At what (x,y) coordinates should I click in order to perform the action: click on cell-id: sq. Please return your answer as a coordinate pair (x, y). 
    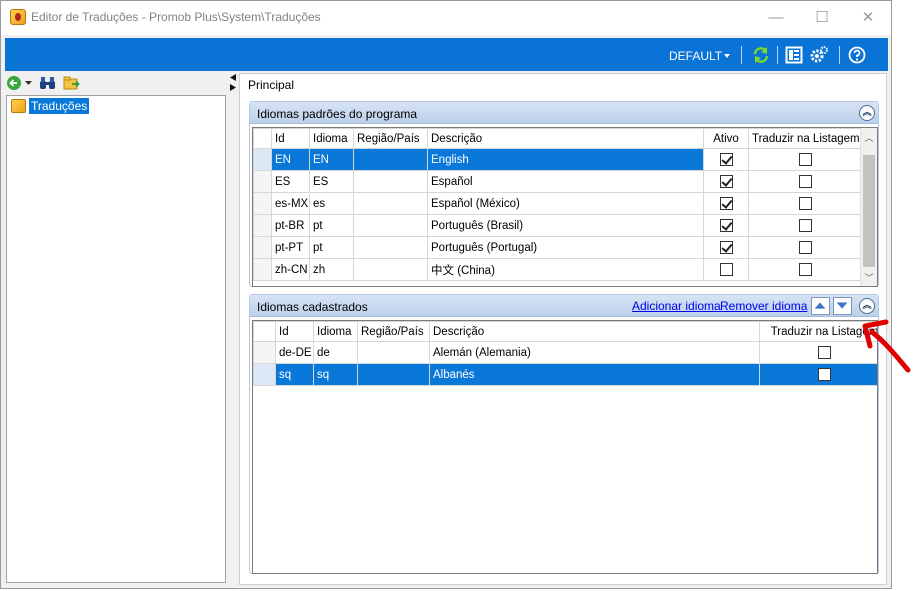
    Looking at the image, I should click on (294, 374).